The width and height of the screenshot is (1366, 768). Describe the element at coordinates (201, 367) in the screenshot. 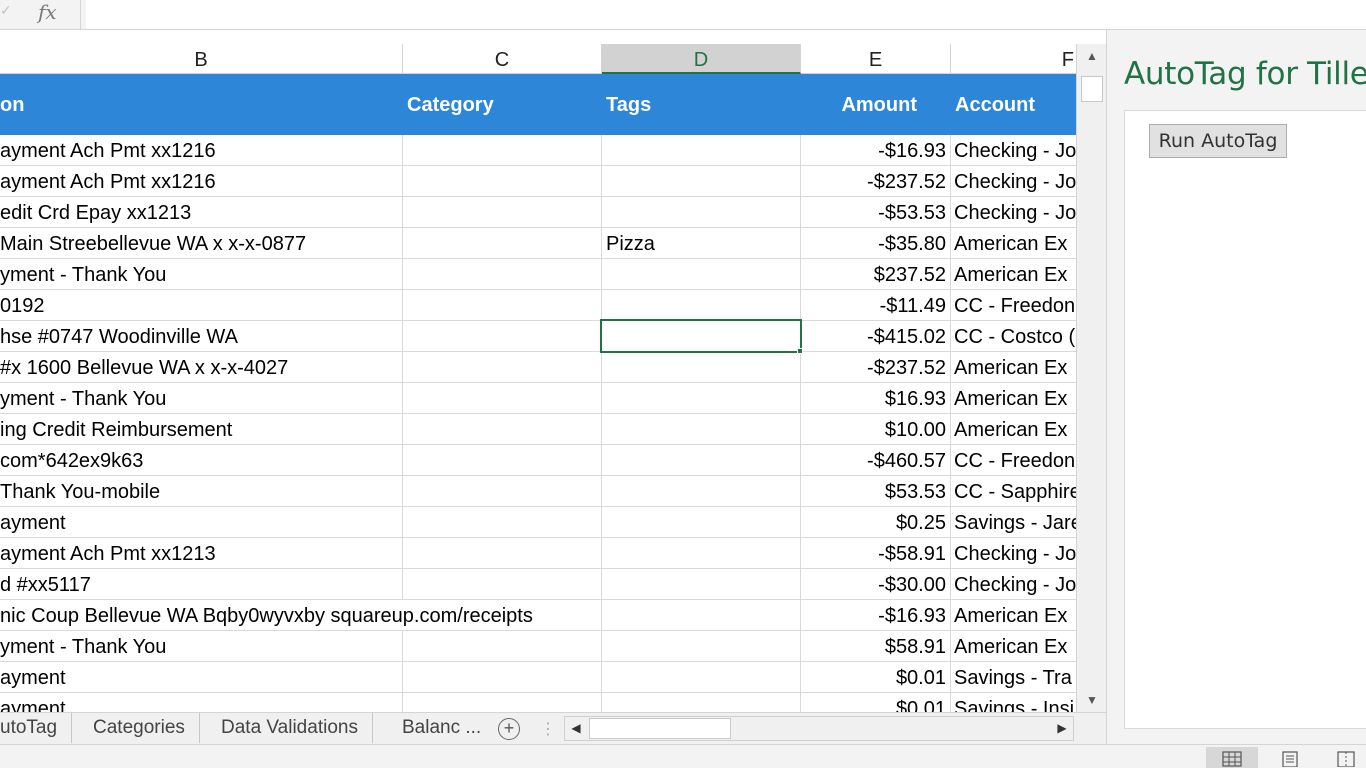

I see `cell-description: #x 1600 Bellevue WA x x-x-4027` at that location.